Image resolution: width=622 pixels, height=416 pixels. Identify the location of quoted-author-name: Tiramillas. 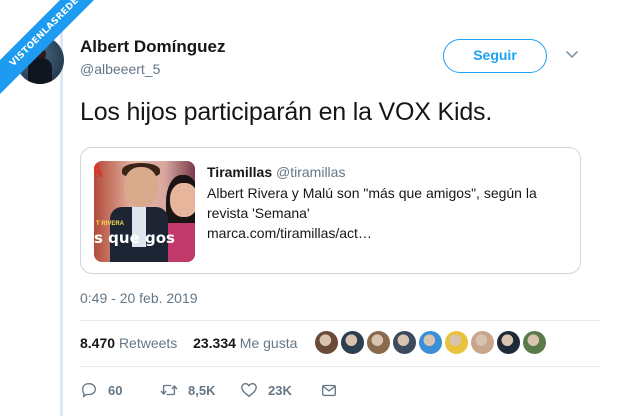
(240, 172).